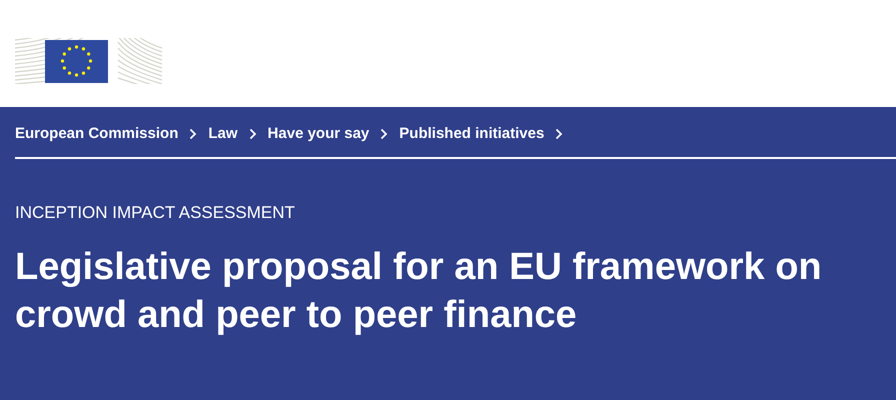  I want to click on breadcrumb-link: Have your say, so click(319, 134).